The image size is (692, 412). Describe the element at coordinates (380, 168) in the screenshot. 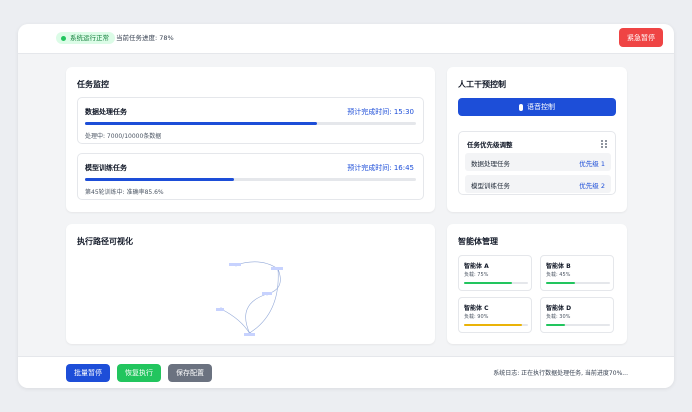

I see `task-eta: 预计完成时间: 16:45` at that location.